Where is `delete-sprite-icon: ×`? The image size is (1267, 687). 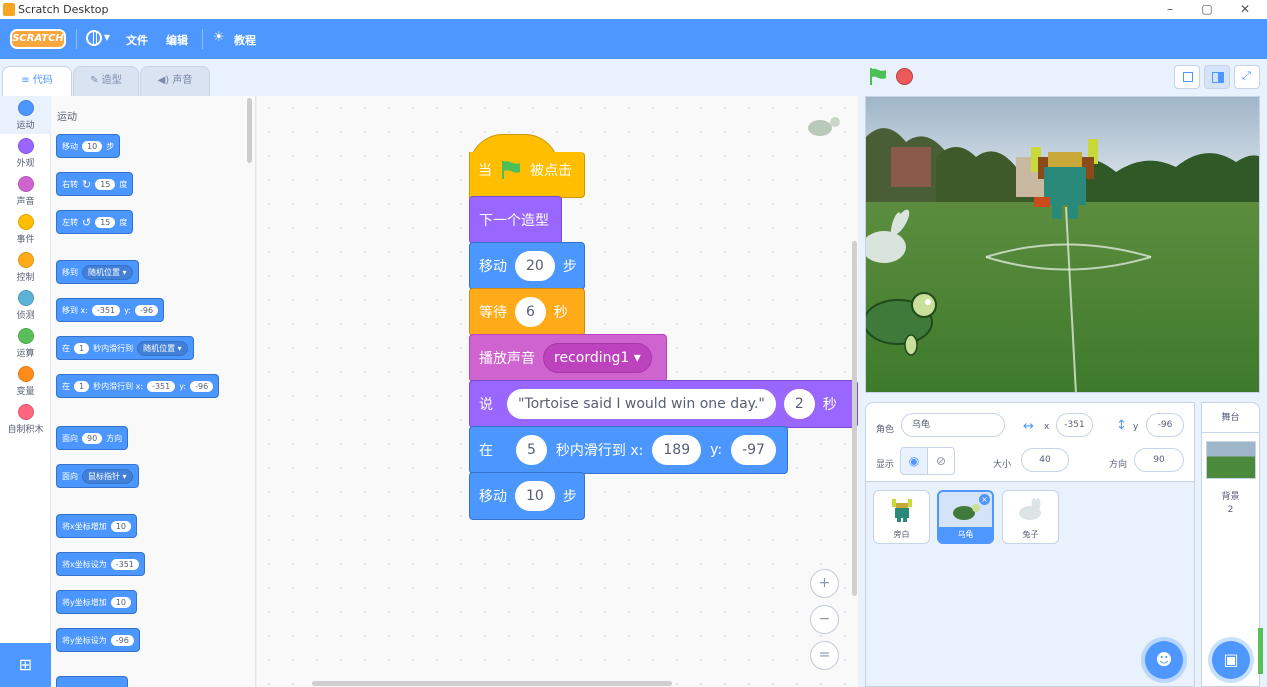 delete-sprite-icon: × is located at coordinates (984, 499).